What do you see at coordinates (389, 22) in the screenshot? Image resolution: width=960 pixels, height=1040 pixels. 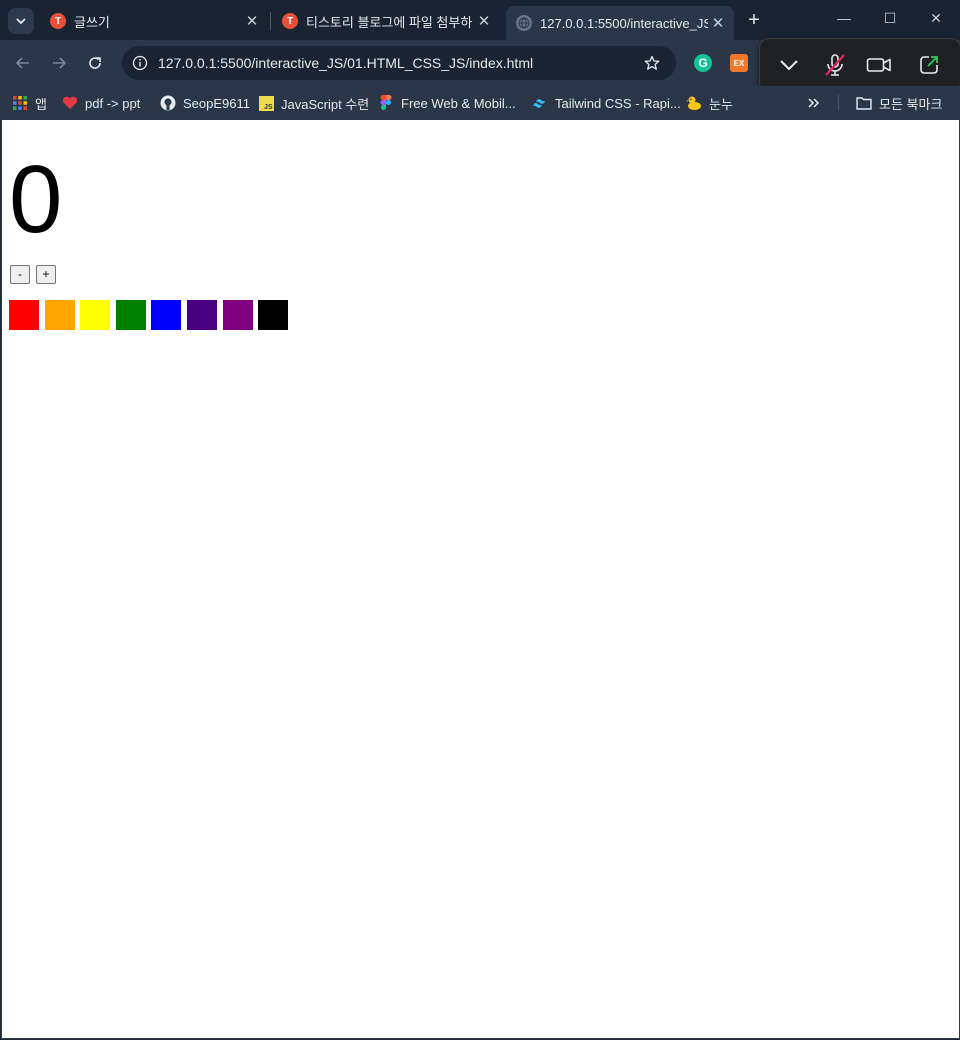 I see `tab-title: 티스토리 블로그에 파일 첨부하` at bounding box center [389, 22].